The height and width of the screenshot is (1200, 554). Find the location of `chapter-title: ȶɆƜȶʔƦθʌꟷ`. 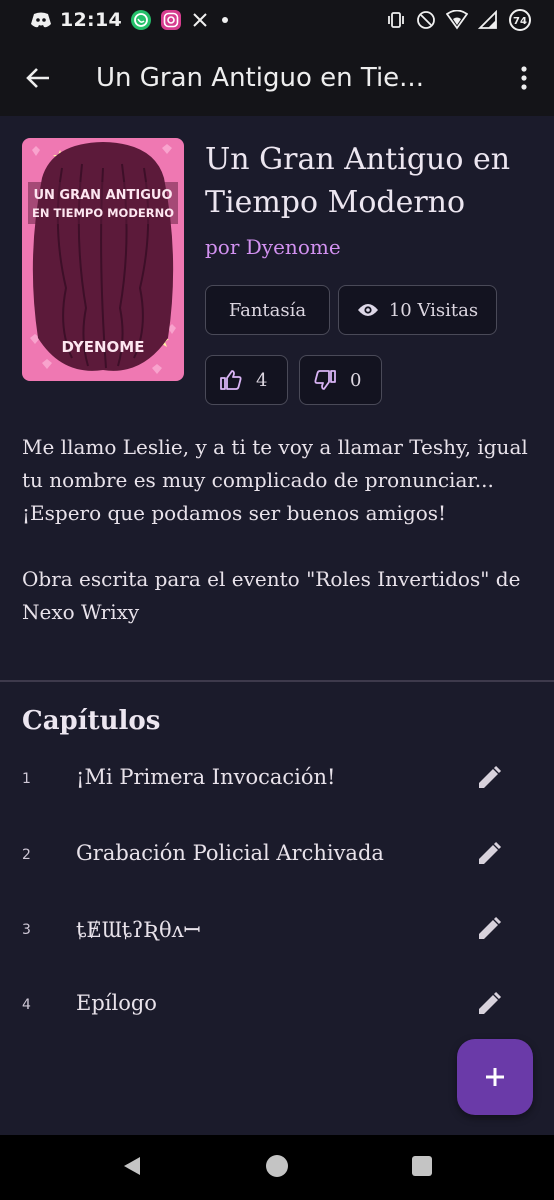

chapter-title: ȶɆƜȶʔƦθʌꟷ is located at coordinates (138, 930).